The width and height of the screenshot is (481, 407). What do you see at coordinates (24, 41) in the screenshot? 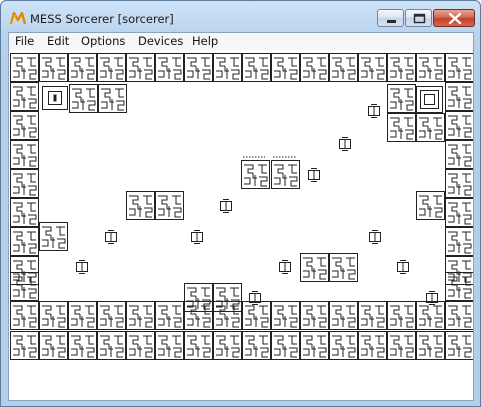
I see `menu-file: File` at bounding box center [24, 41].